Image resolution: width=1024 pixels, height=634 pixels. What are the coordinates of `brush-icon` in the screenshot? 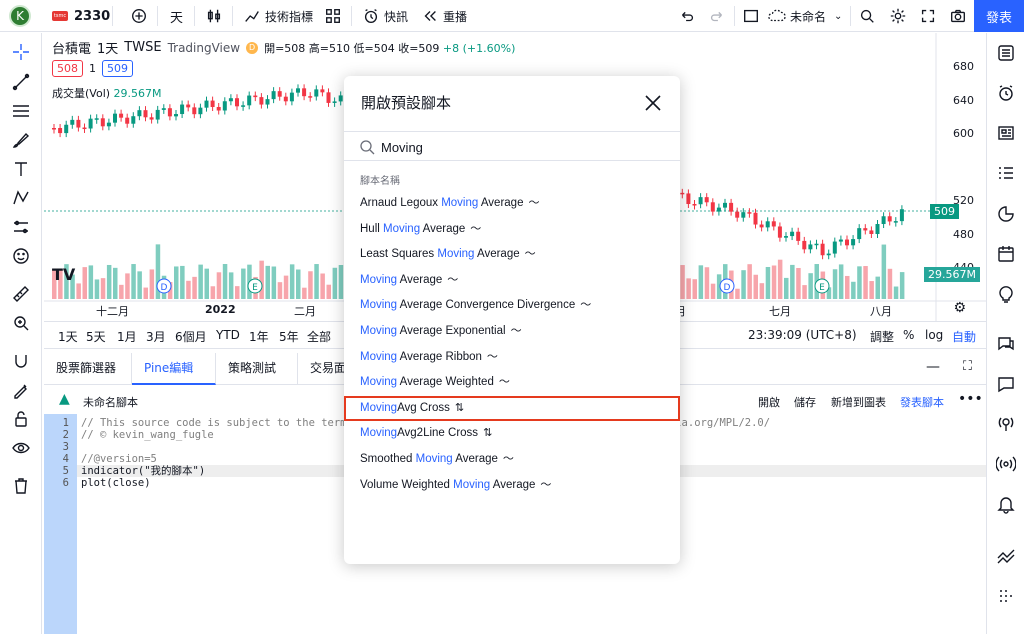 It's located at (21, 140).